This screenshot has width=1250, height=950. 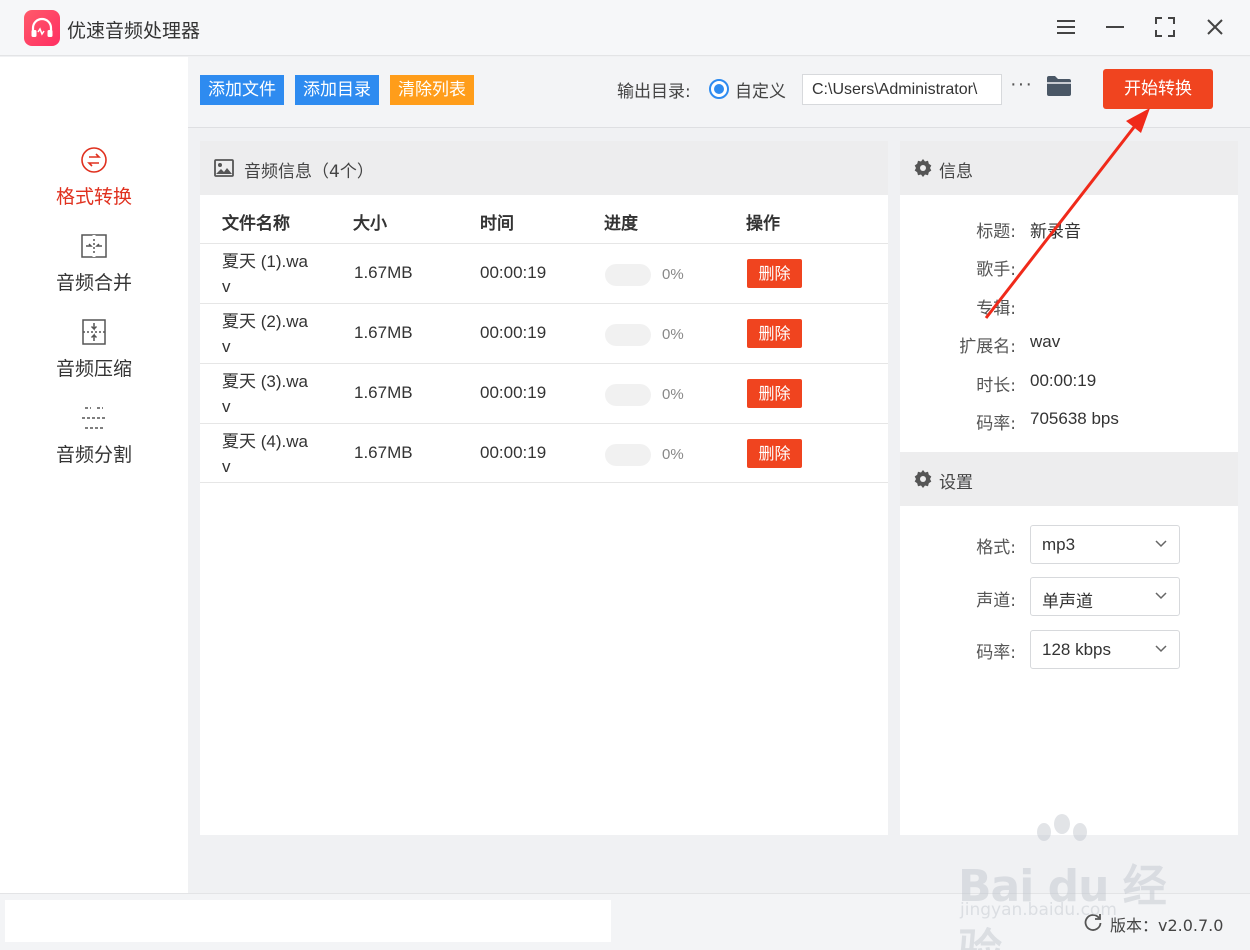 I want to click on bitrate-select: 128 kbps, so click(x=1105, y=649).